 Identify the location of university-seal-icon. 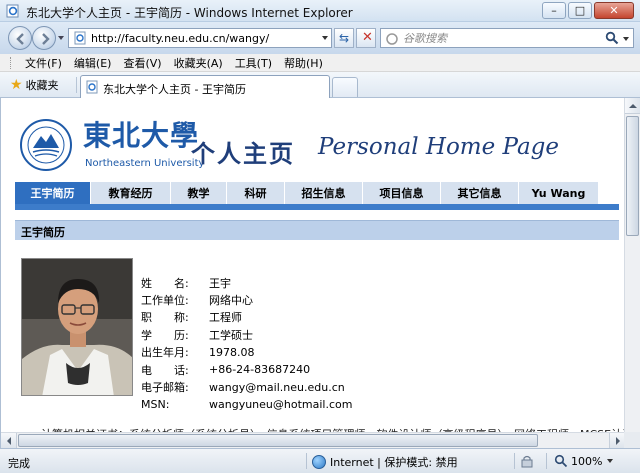
(46, 145).